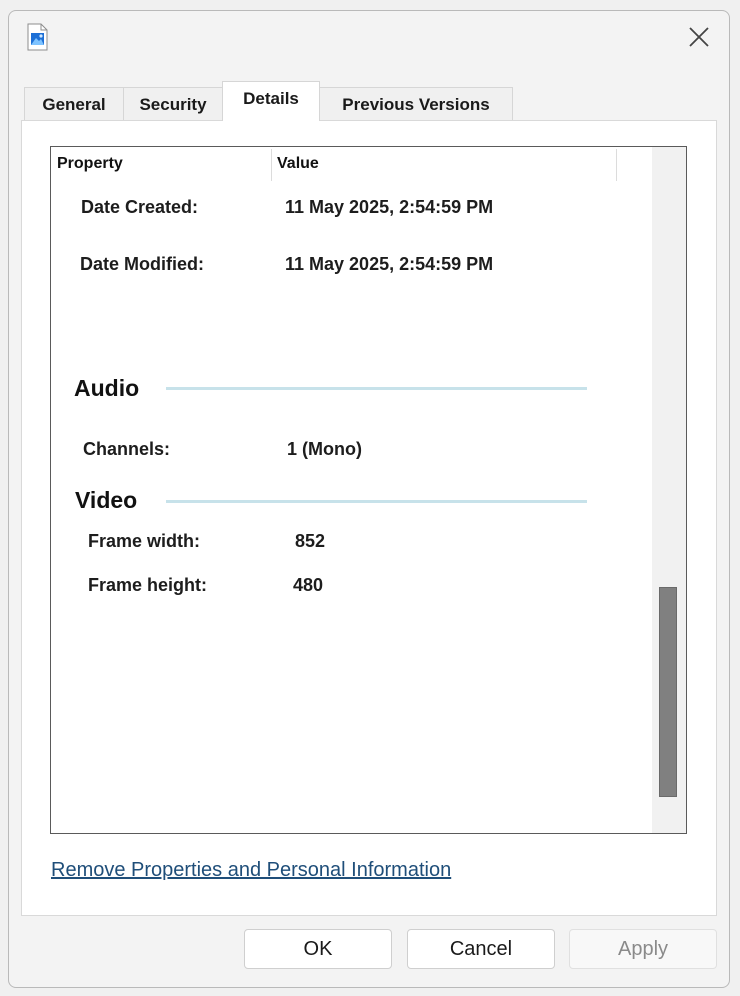 This screenshot has width=740, height=996. I want to click on property-label-date-created: Date Created:, so click(140, 207).